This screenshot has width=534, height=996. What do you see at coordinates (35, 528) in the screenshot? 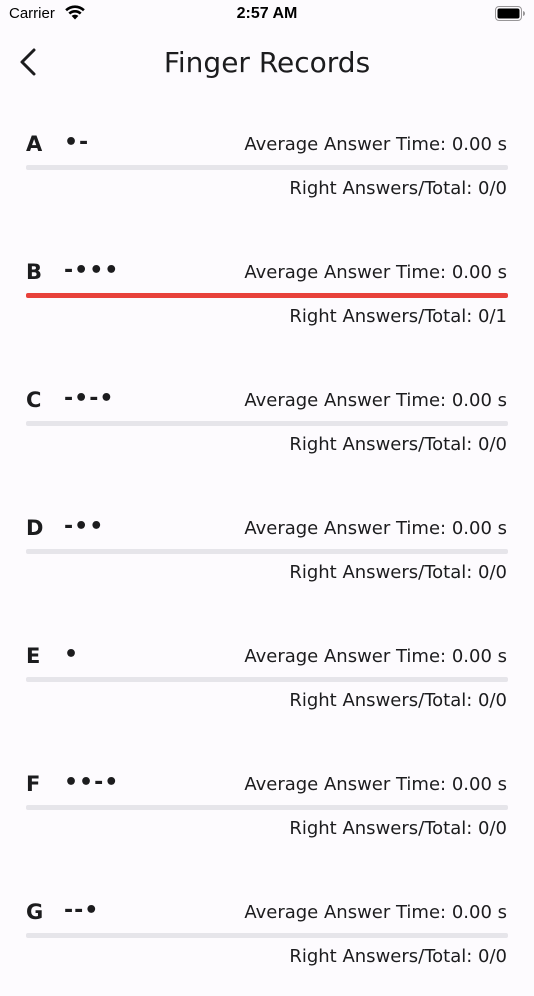
I see `record-letter: D` at bounding box center [35, 528].